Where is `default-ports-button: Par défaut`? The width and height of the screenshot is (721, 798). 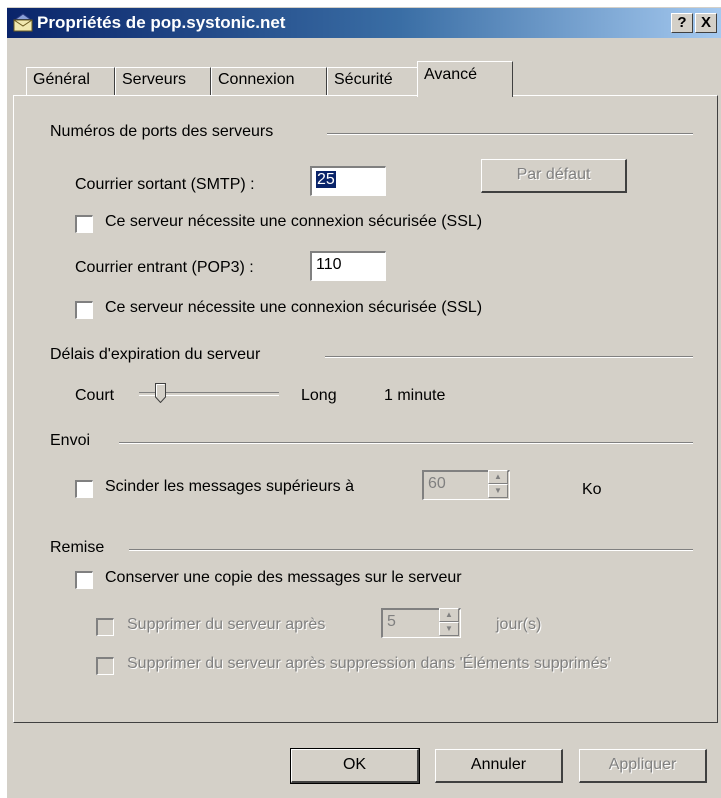
default-ports-button: Par défaut is located at coordinates (554, 176).